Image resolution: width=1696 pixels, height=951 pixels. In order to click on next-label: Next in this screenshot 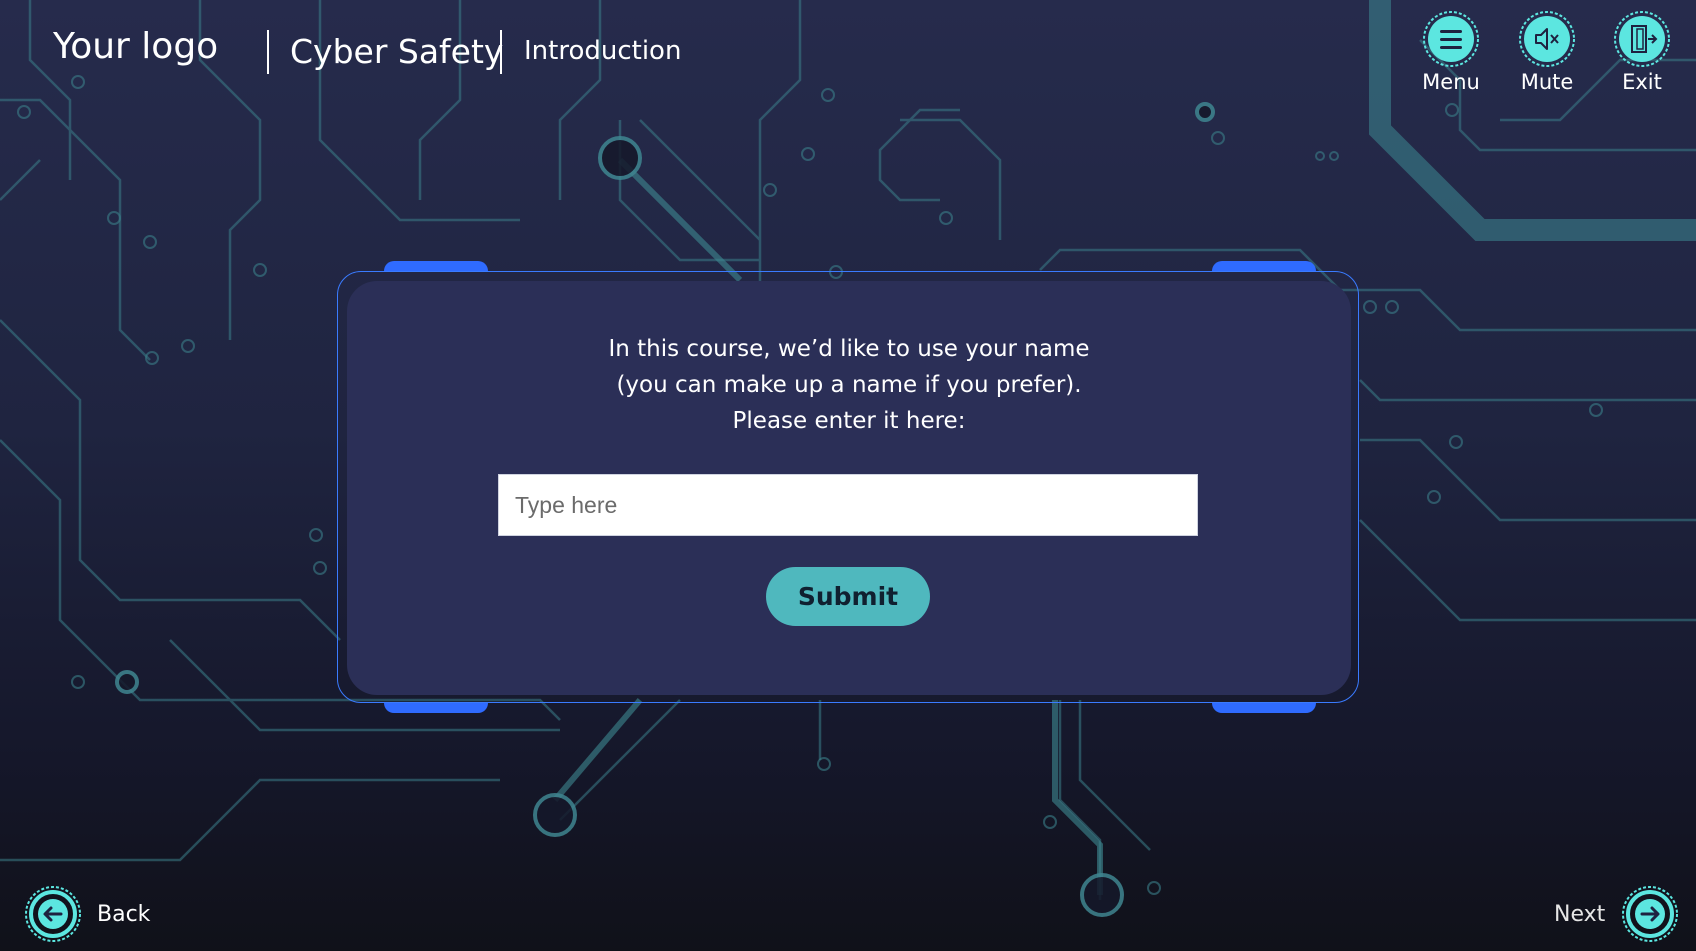, I will do `click(1580, 914)`.